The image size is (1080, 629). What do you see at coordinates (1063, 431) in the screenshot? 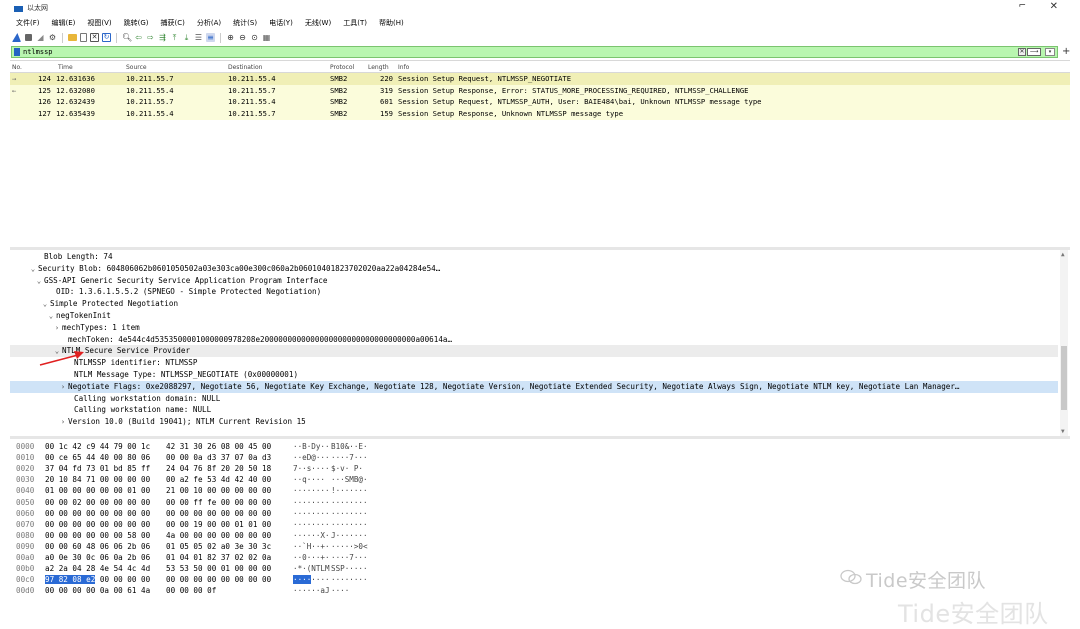
I see `scroll-down-icon: ▼` at bounding box center [1063, 431].